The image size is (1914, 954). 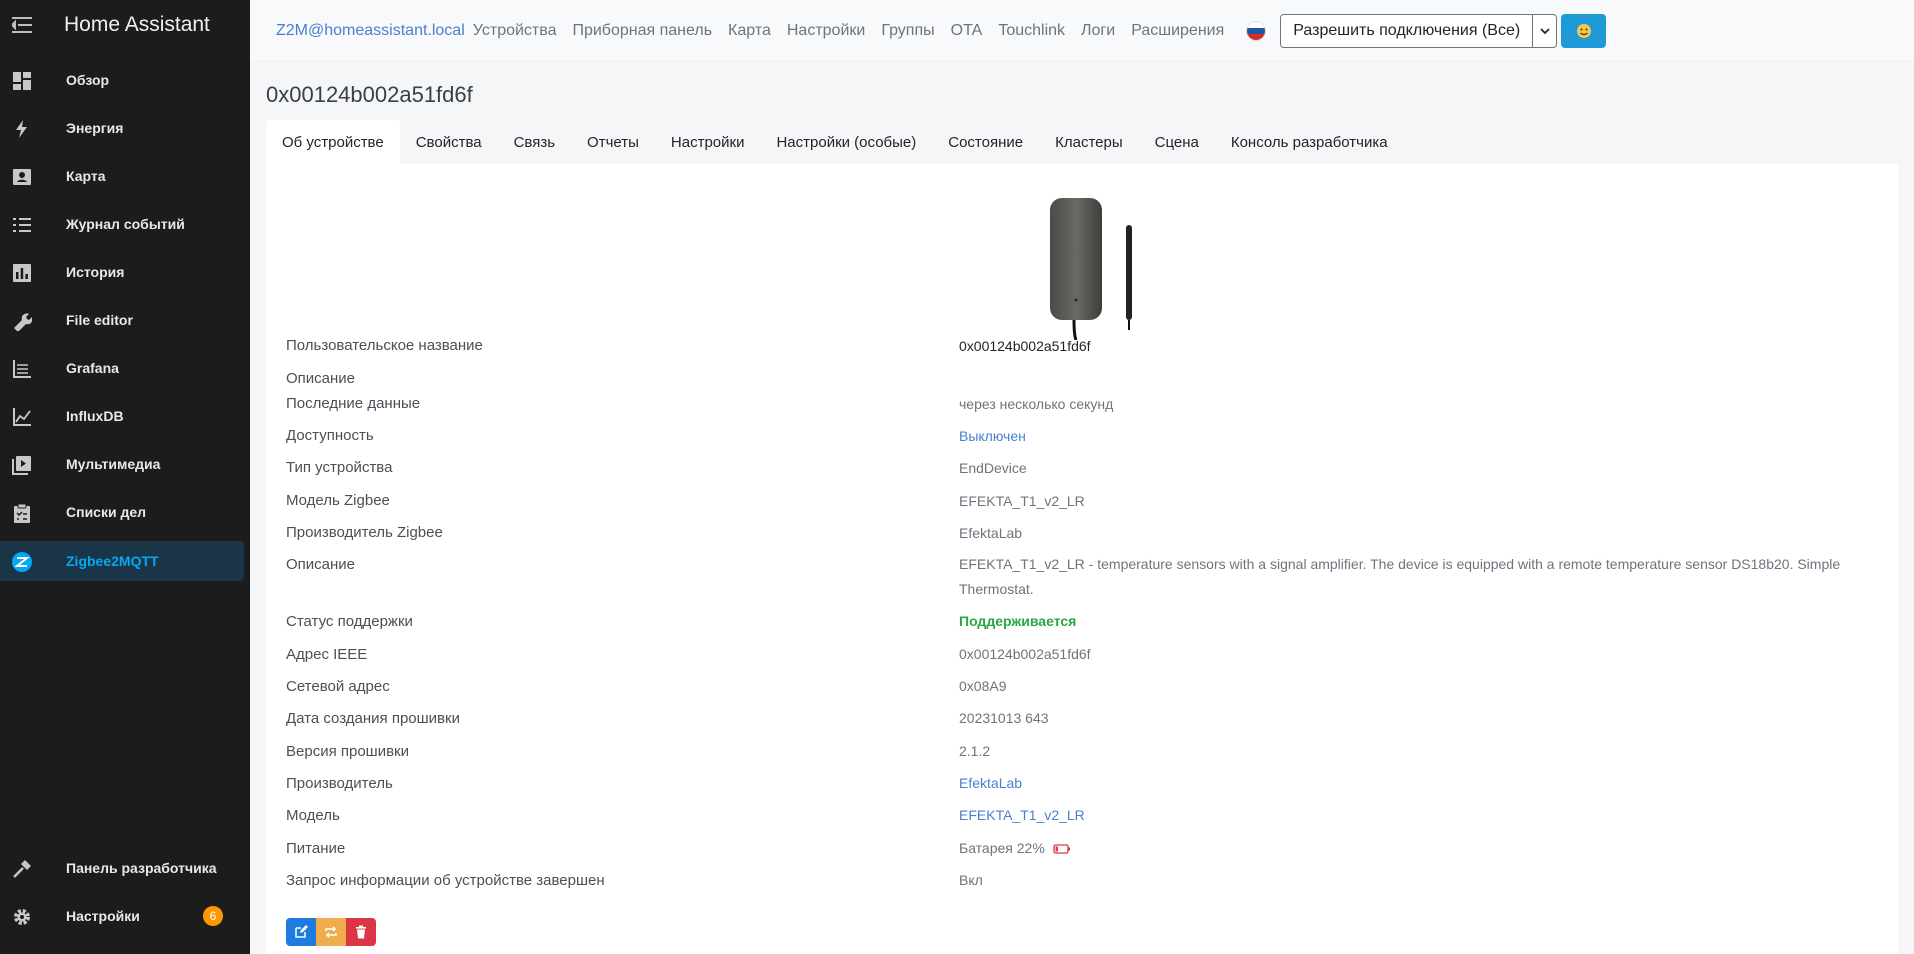 What do you see at coordinates (1177, 31) in the screenshot?
I see `nav-extensions: Расширения` at bounding box center [1177, 31].